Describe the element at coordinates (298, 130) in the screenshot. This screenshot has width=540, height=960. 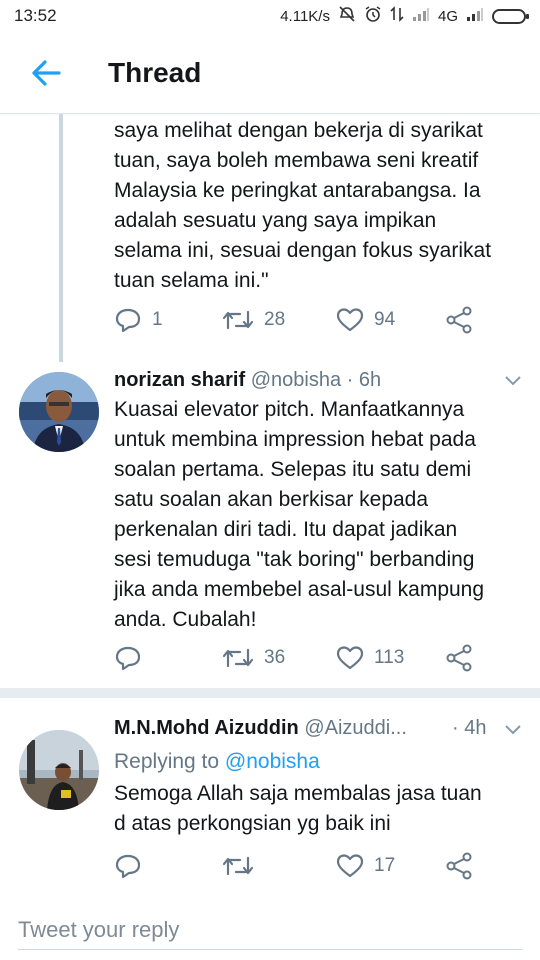
I see `tweet-text-line: saya melihat dengan bekerja di syarikat` at that location.